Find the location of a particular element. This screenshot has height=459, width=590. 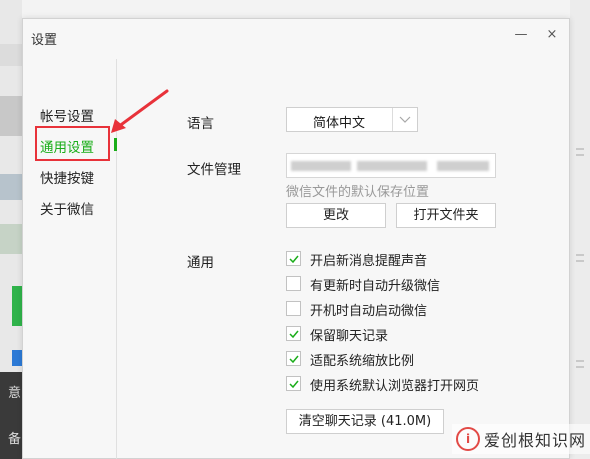

option-label: 有更新时自动升级微信 is located at coordinates (375, 286).